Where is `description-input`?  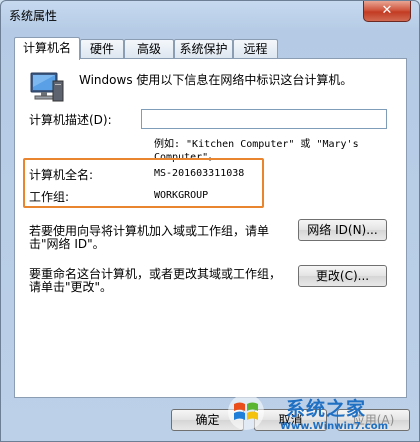 description-input is located at coordinates (264, 119).